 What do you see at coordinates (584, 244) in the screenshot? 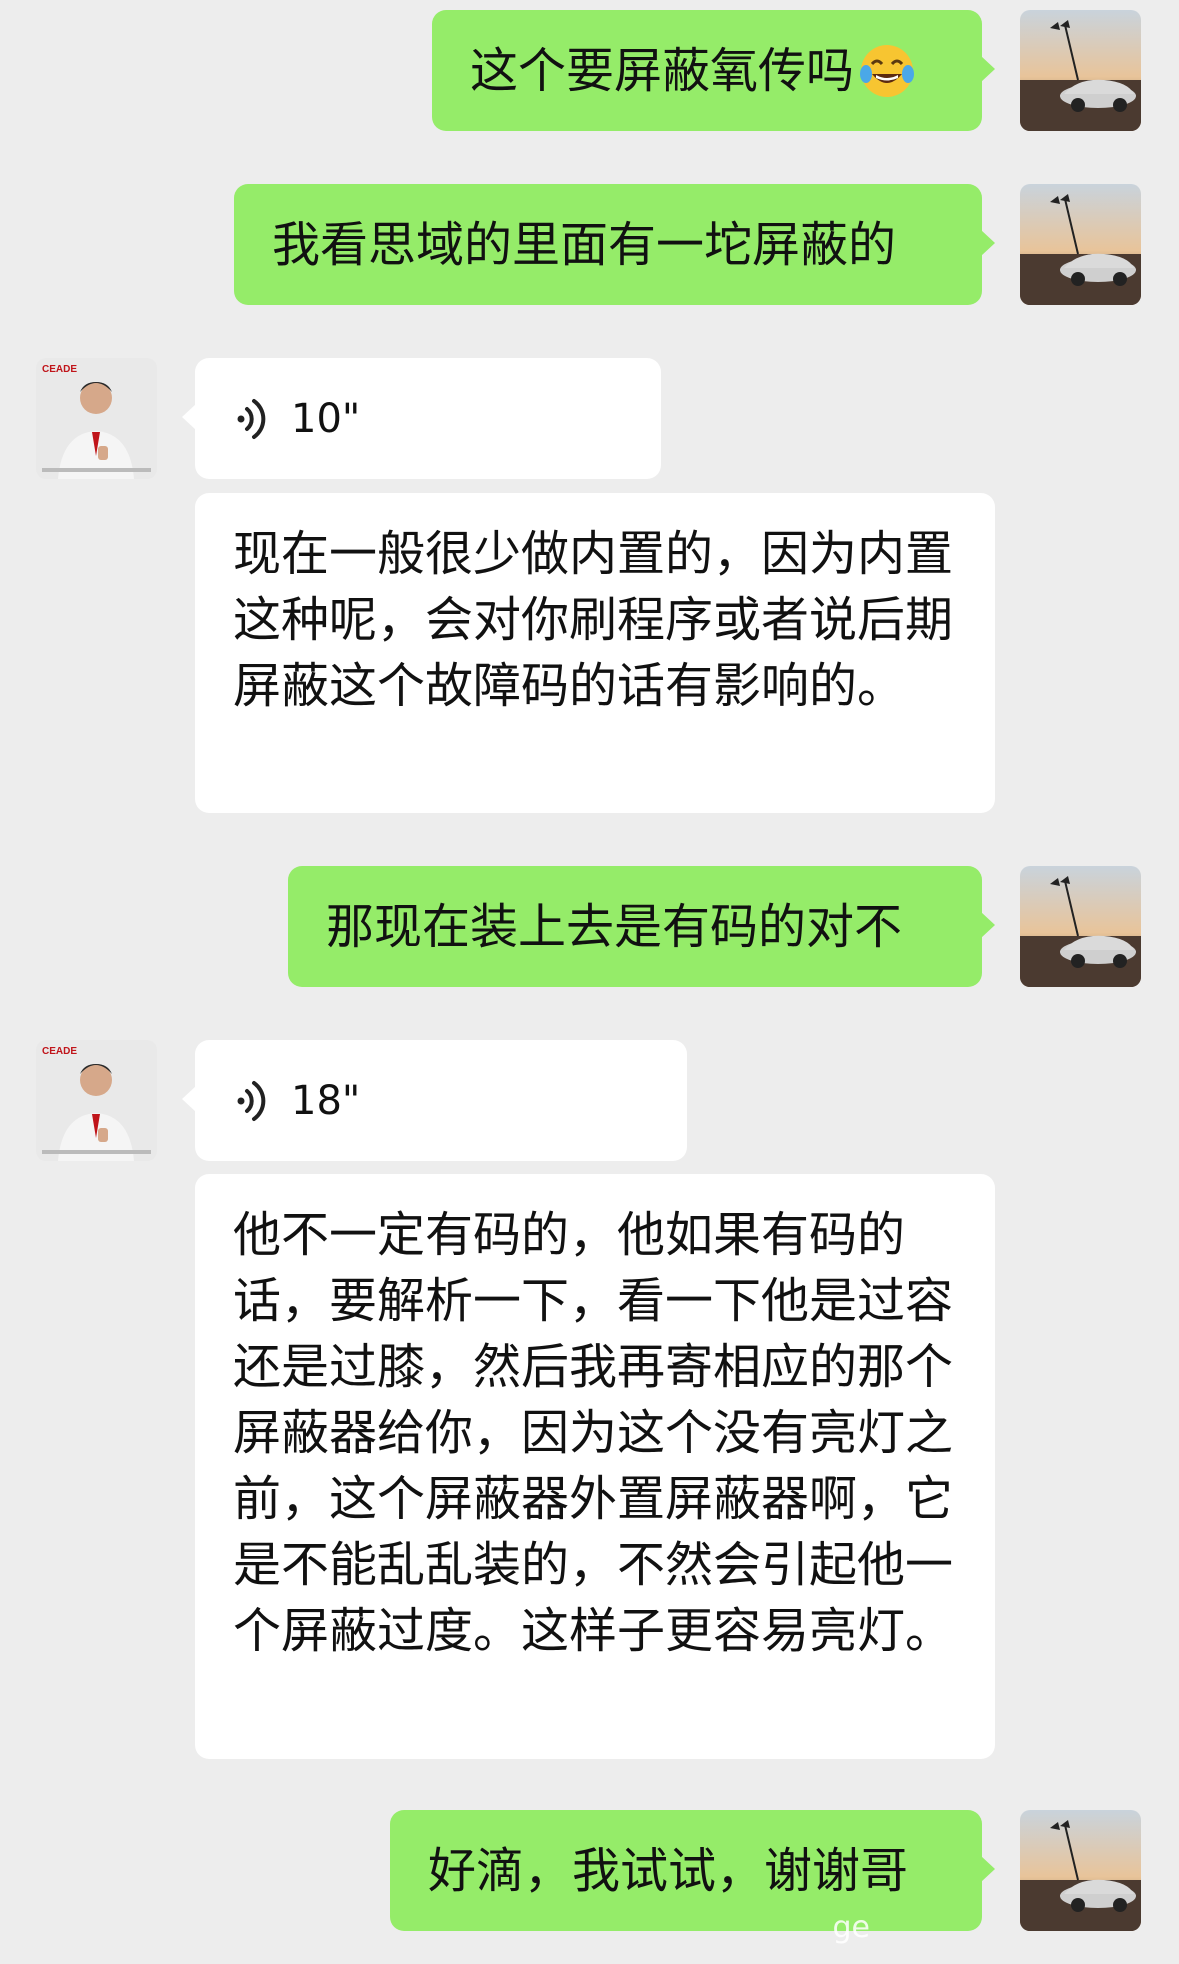
I see `message-text: 我看思域的里面有一坨屏蔽的` at bounding box center [584, 244].